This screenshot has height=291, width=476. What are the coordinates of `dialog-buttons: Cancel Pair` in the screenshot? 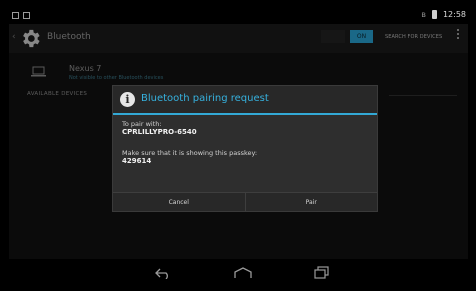 It's located at (245, 201).